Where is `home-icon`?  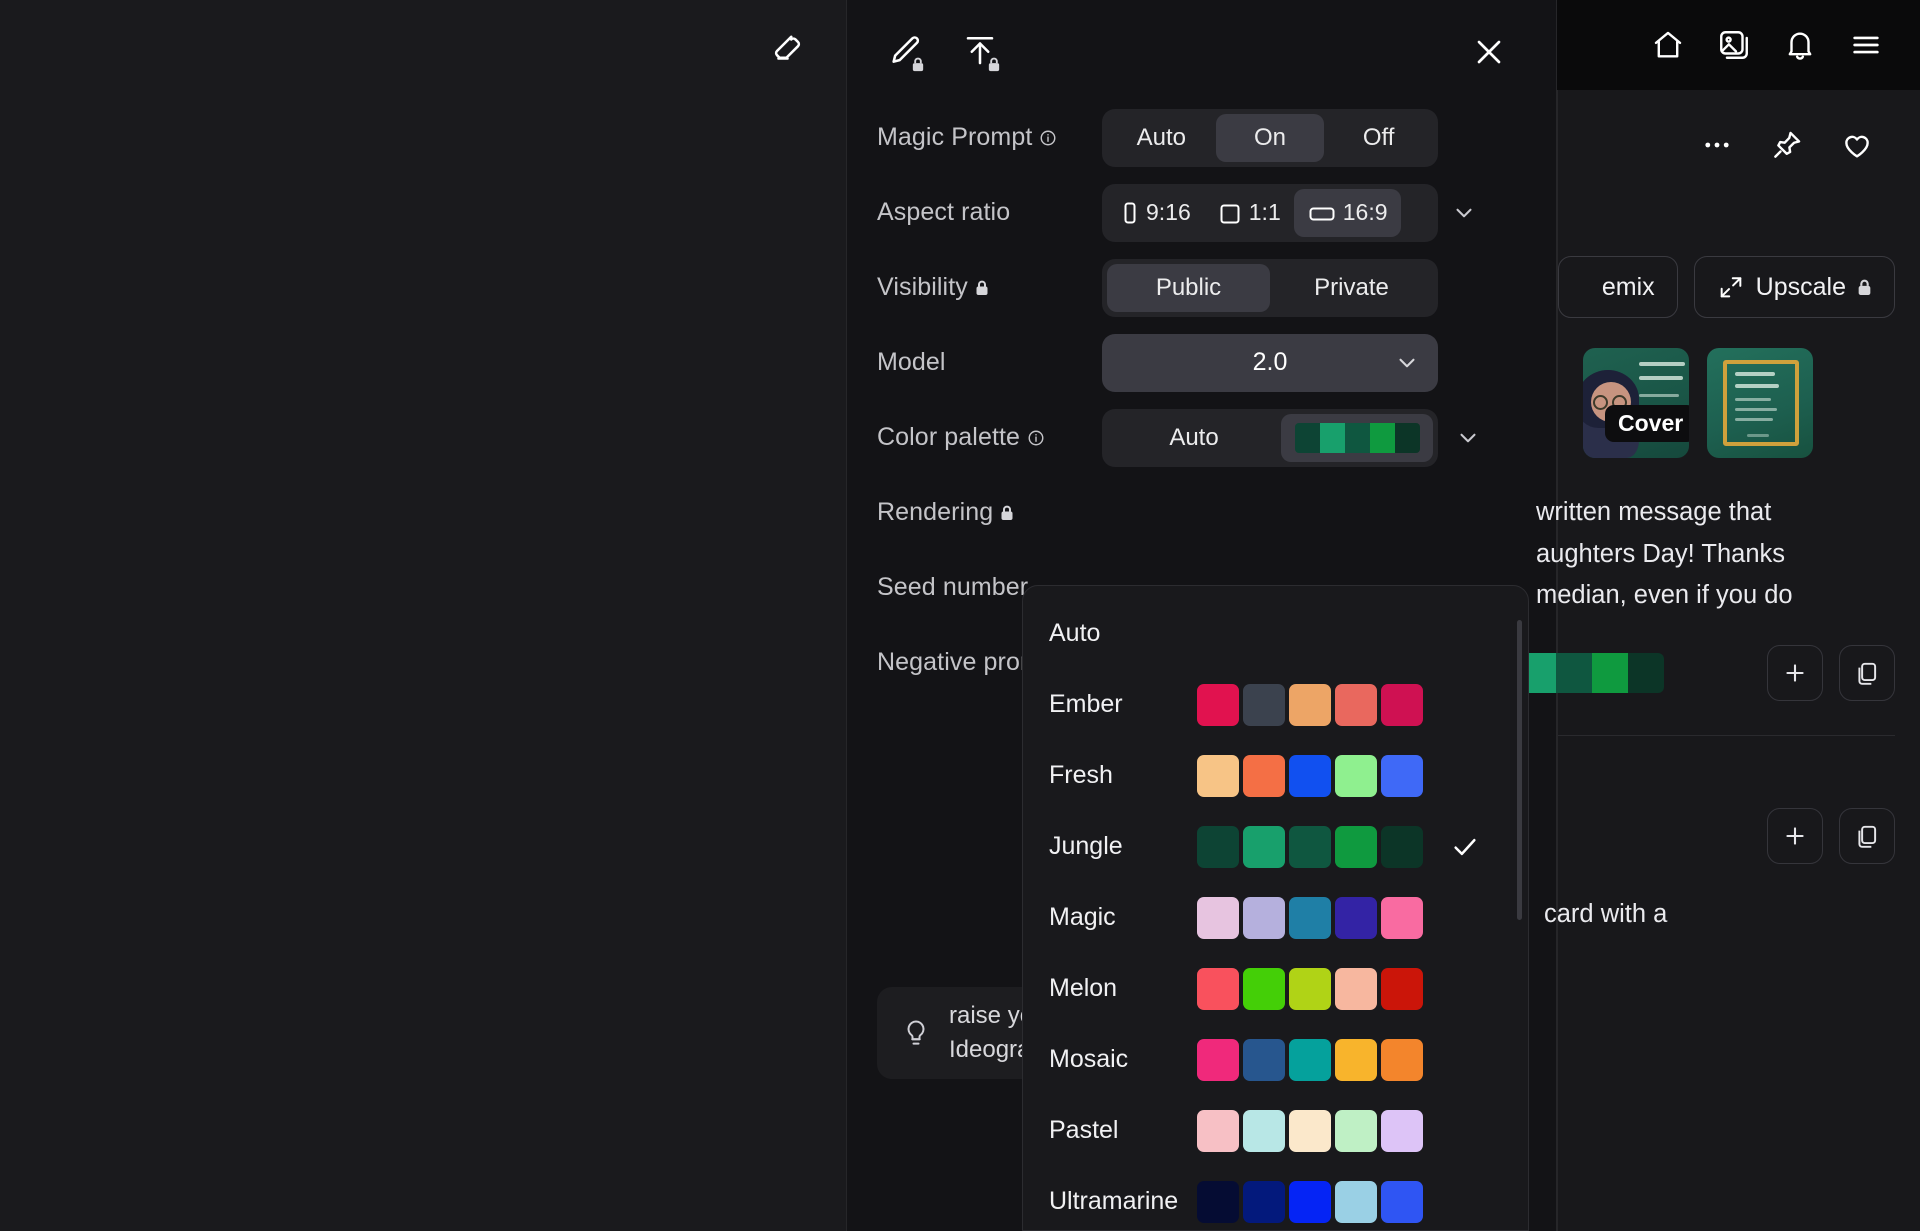
home-icon is located at coordinates (1668, 45).